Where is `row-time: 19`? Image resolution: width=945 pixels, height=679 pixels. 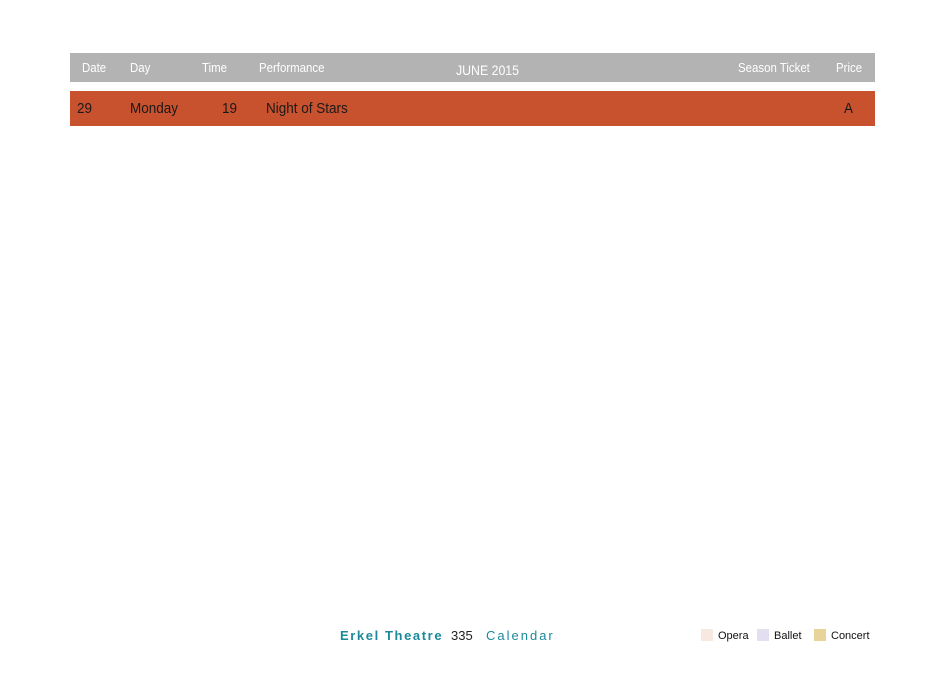
row-time: 19 is located at coordinates (230, 108).